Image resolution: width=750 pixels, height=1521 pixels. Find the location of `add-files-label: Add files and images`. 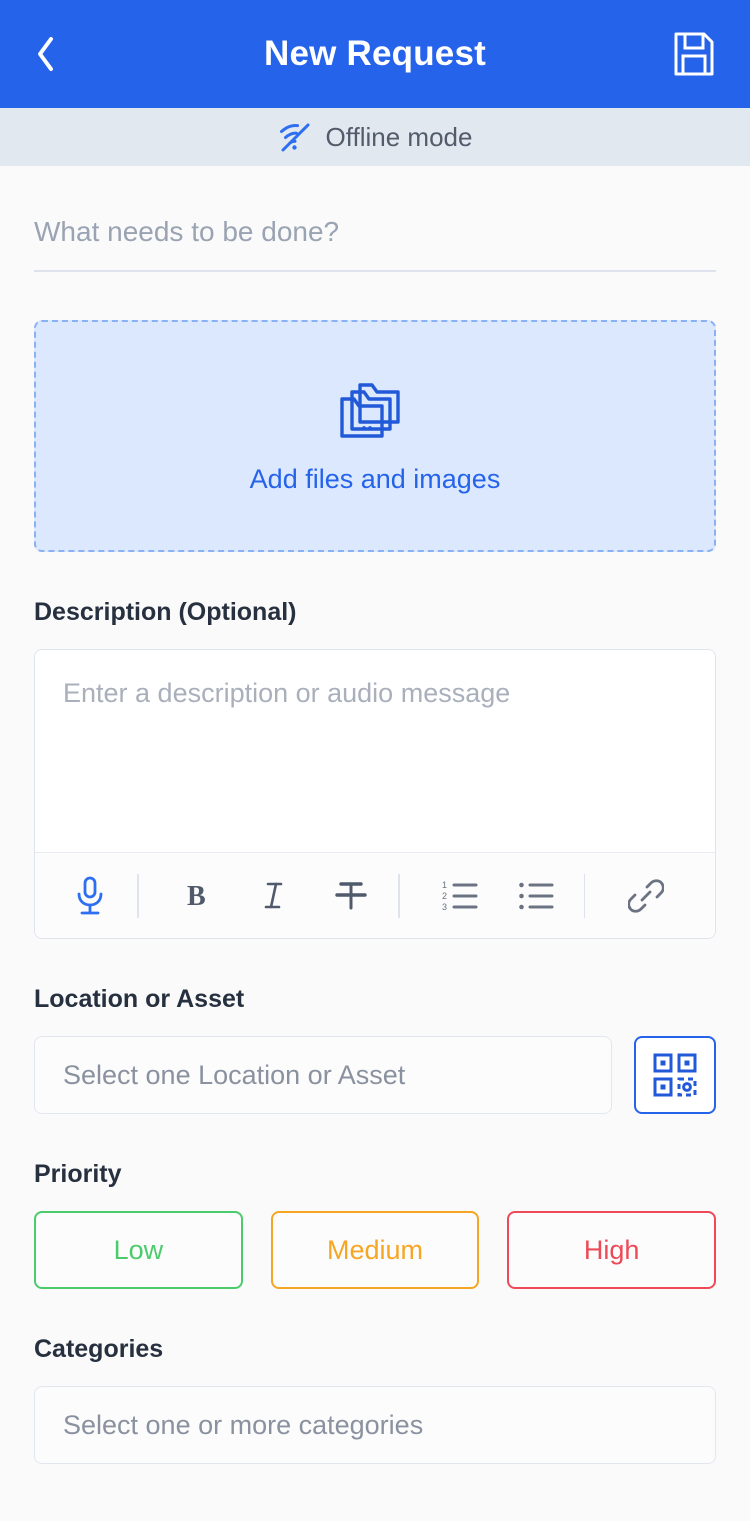

add-files-label: Add files and images is located at coordinates (375, 478).